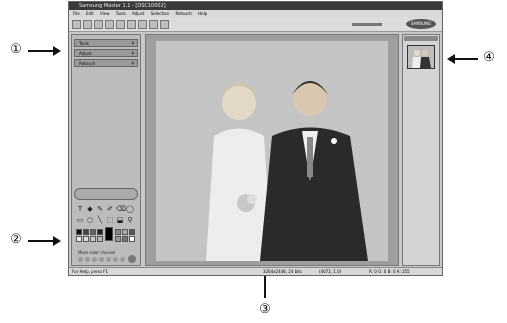 The height and width of the screenshot is (323, 507). What do you see at coordinates (80, 209) in the screenshot?
I see `text-tool-icon: T` at bounding box center [80, 209].